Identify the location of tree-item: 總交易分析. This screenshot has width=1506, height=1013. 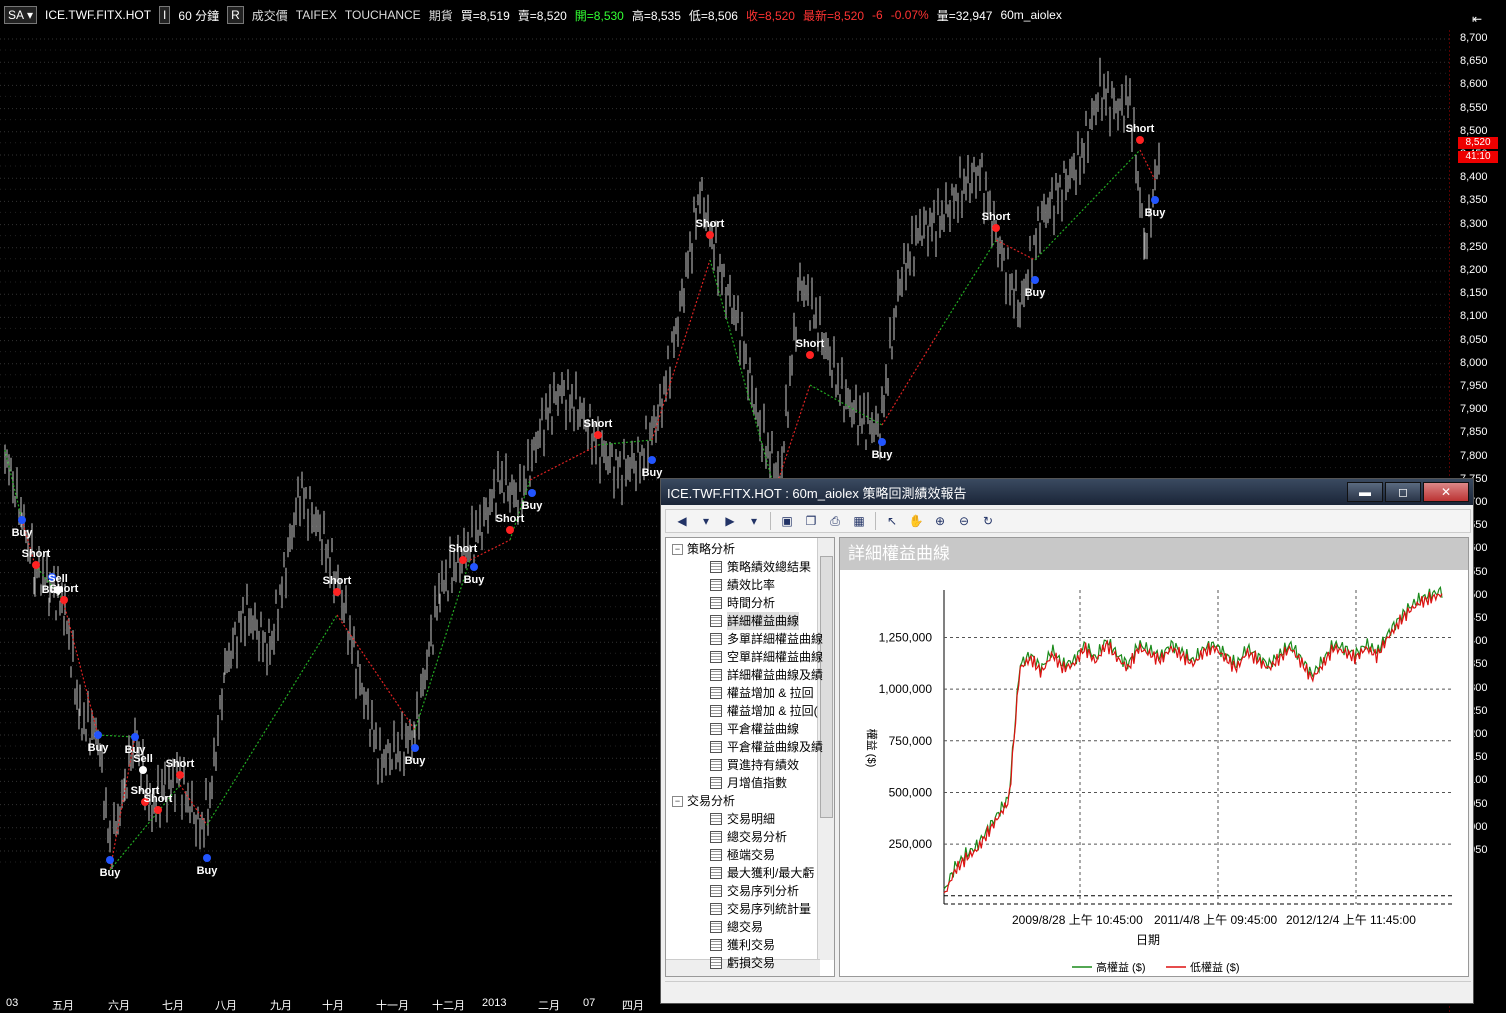
(748, 837).